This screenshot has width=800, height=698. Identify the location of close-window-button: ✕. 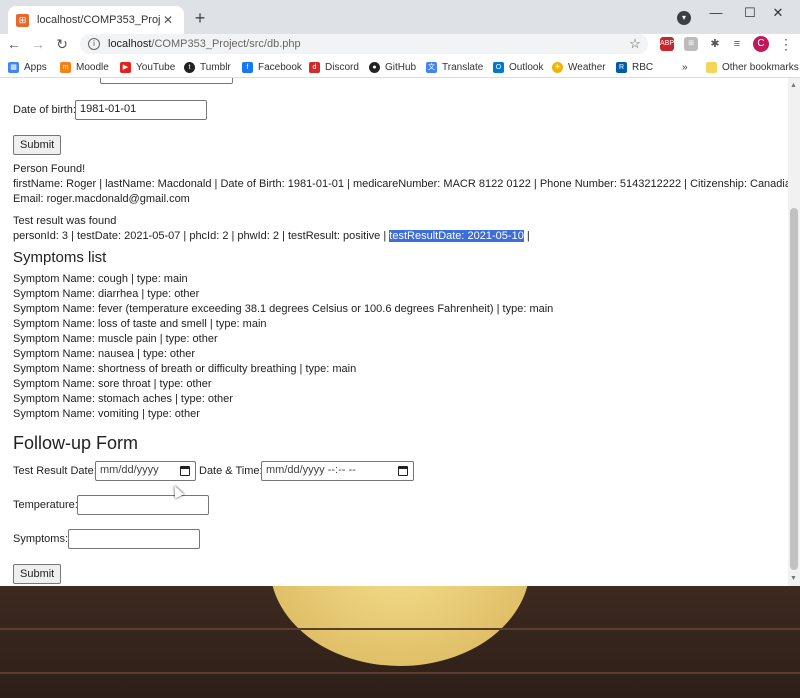
(778, 14).